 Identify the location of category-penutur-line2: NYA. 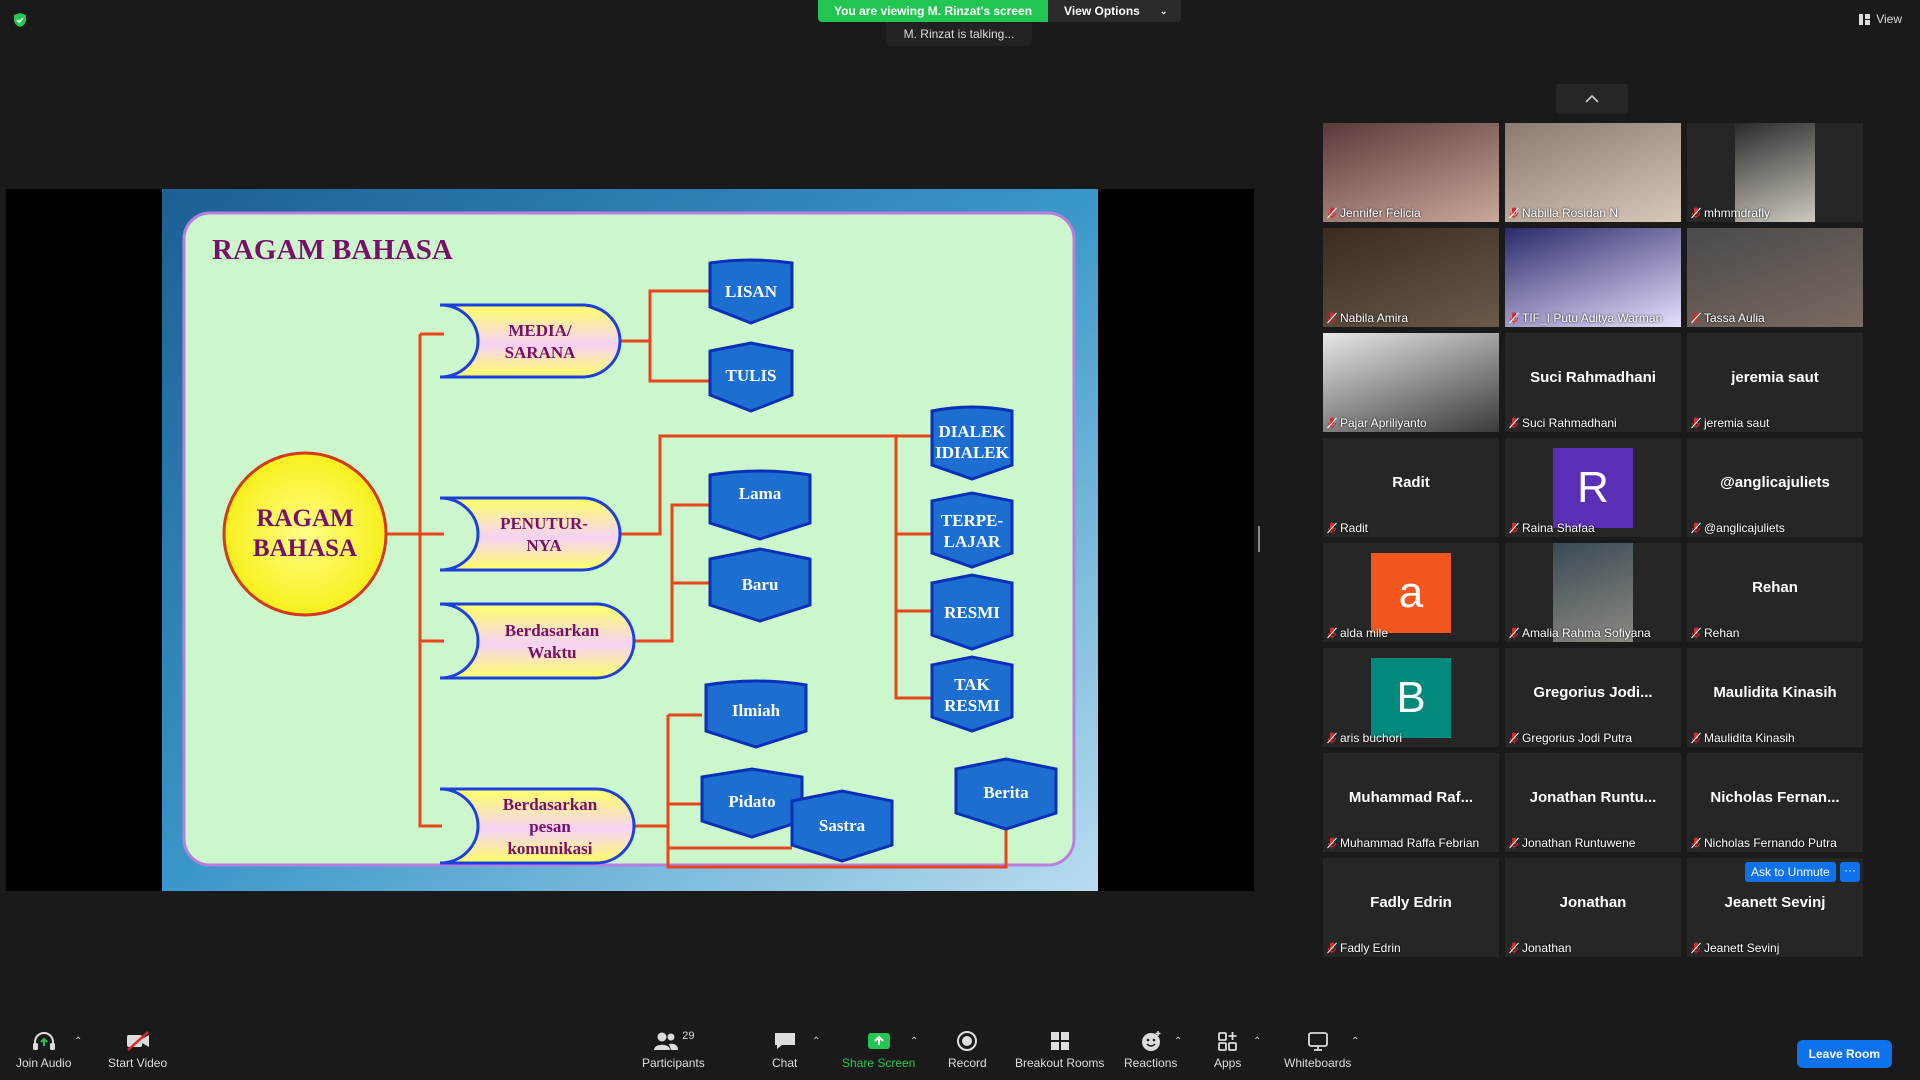
(544, 545).